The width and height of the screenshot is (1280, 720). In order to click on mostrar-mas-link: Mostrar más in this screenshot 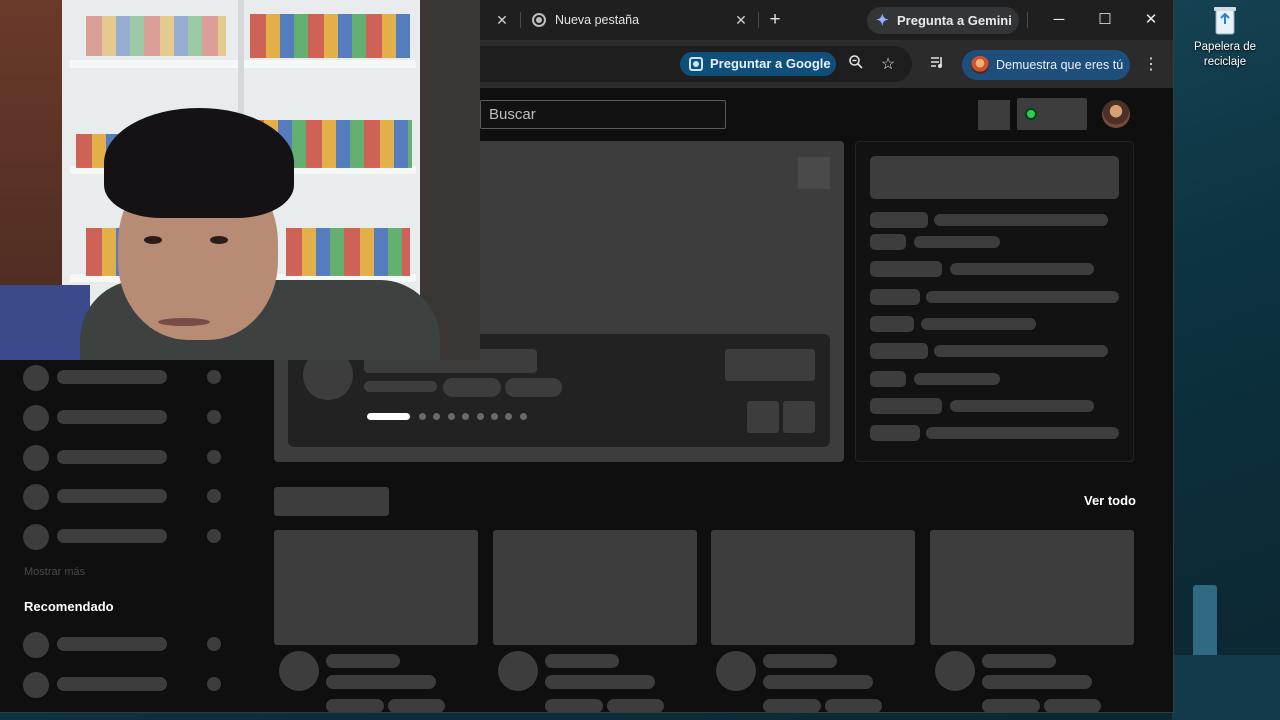, I will do `click(54, 572)`.